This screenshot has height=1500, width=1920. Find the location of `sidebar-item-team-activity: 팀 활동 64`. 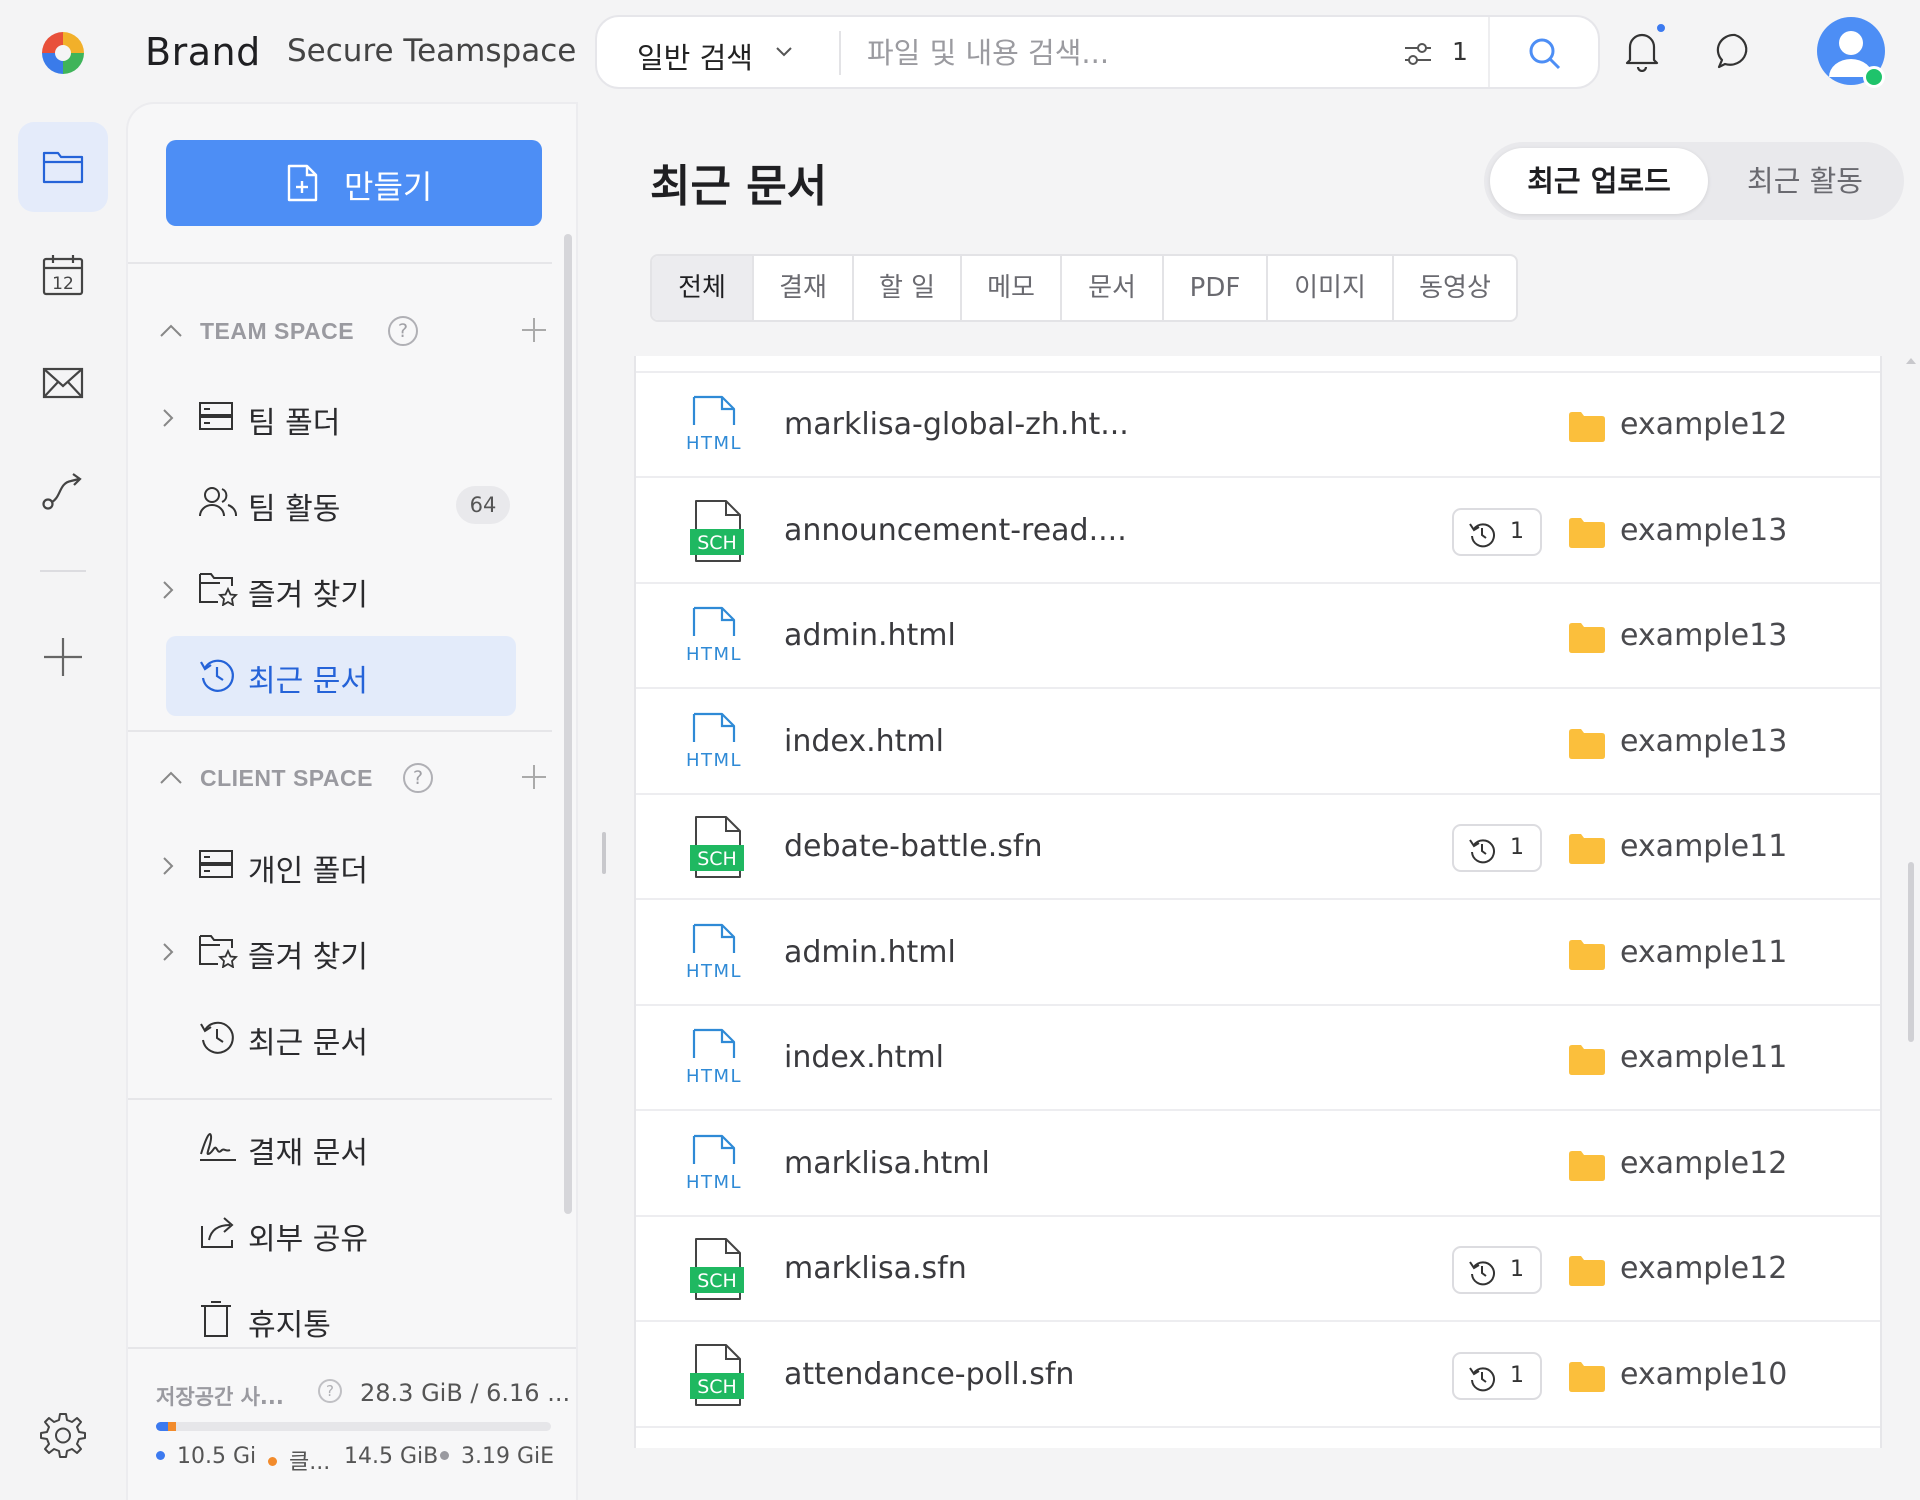

sidebar-item-team-activity: 팀 활동 64 is located at coordinates (341, 504).